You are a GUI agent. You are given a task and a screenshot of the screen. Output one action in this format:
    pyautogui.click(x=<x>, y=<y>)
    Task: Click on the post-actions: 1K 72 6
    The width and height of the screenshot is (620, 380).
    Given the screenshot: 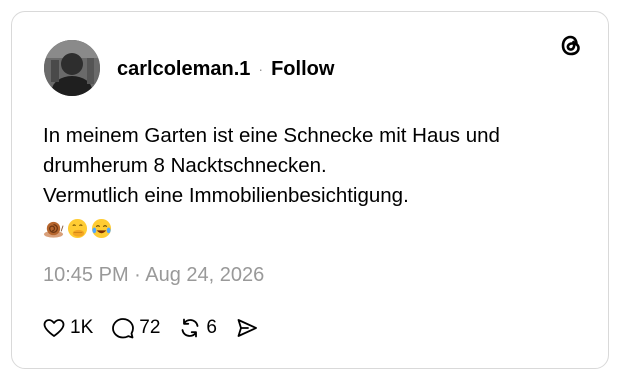 What is the action you would take?
    pyautogui.click(x=159, y=328)
    